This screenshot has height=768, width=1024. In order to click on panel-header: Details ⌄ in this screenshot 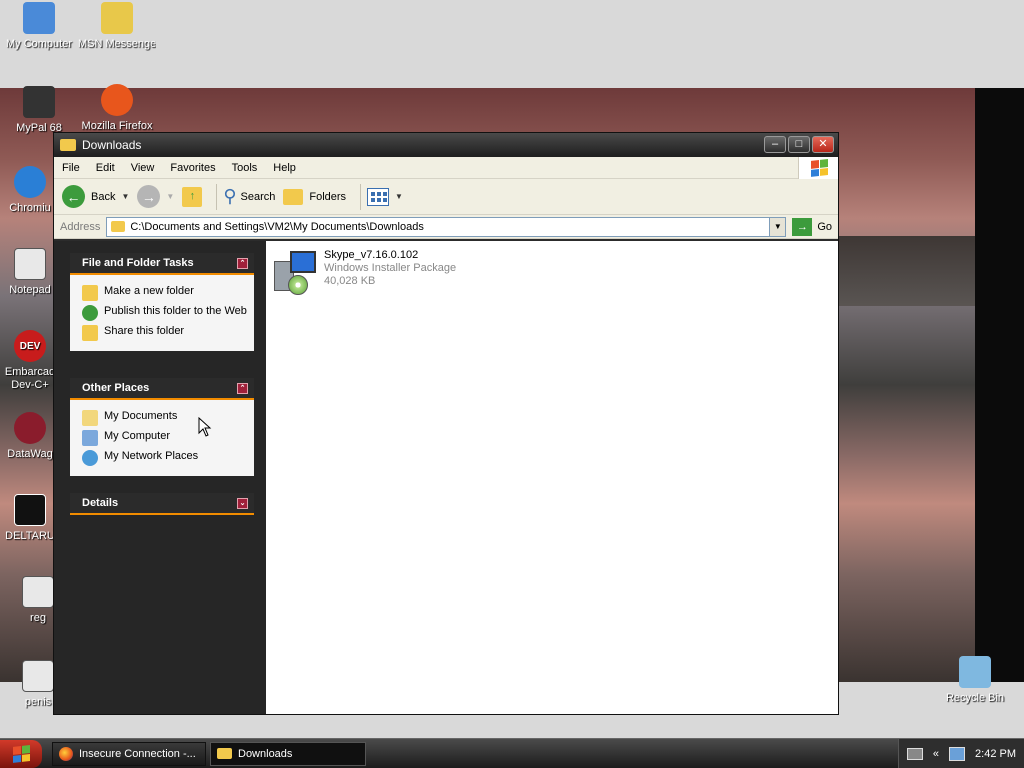, I will do `click(162, 504)`.